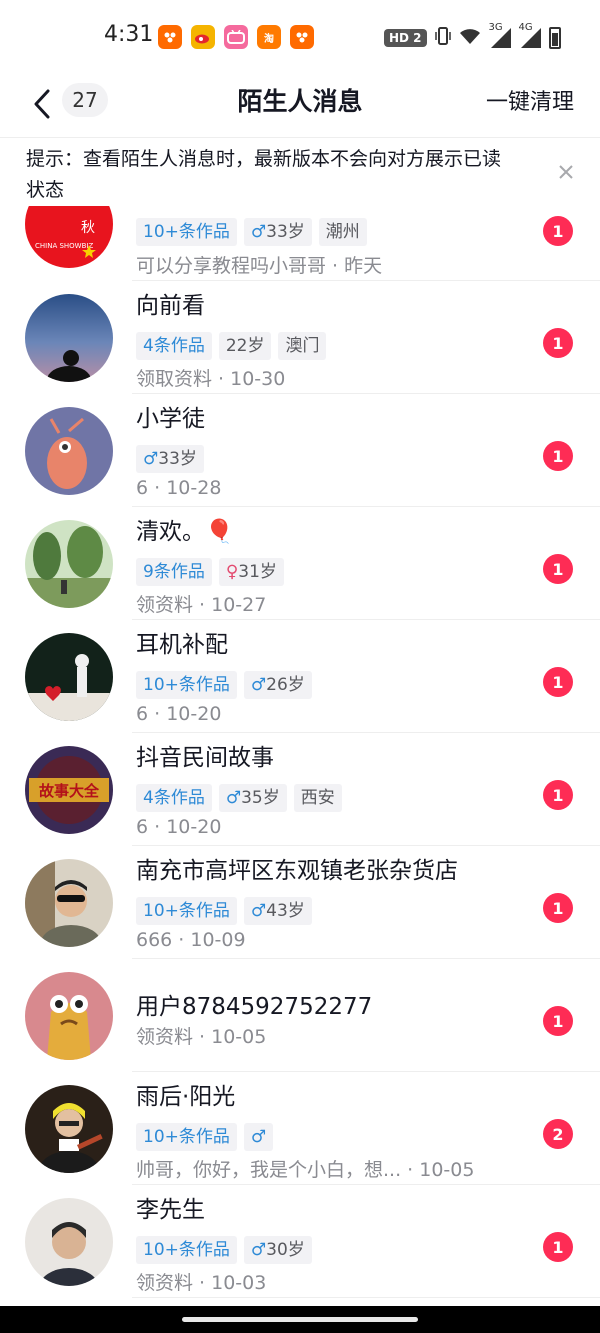  I want to click on contact-name: 抖音民间故事, so click(205, 758).